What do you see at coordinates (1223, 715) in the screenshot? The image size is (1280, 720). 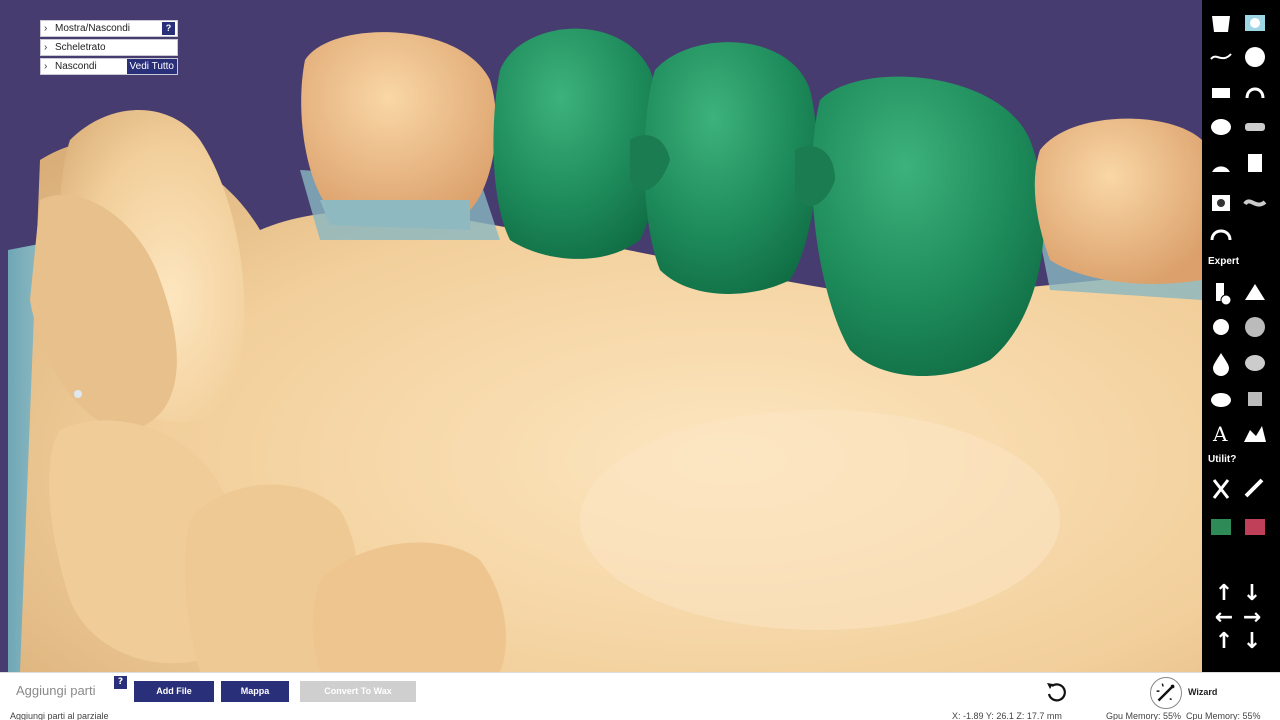 I see `cpu-memory: Cpu Memory: 55%` at bounding box center [1223, 715].